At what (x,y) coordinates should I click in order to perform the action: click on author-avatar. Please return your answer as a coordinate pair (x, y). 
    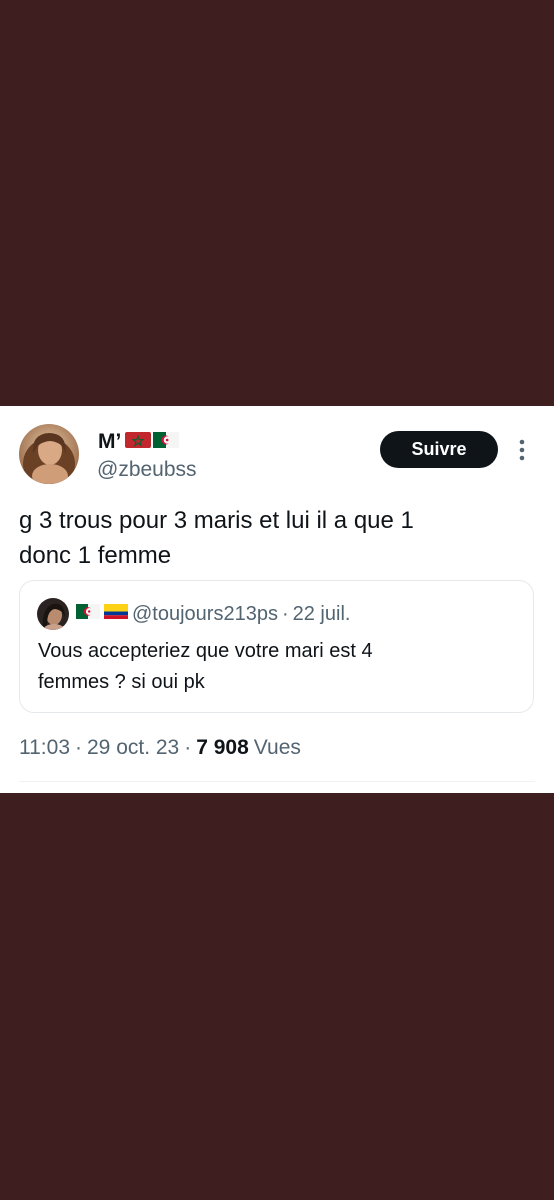
    Looking at the image, I should click on (49, 454).